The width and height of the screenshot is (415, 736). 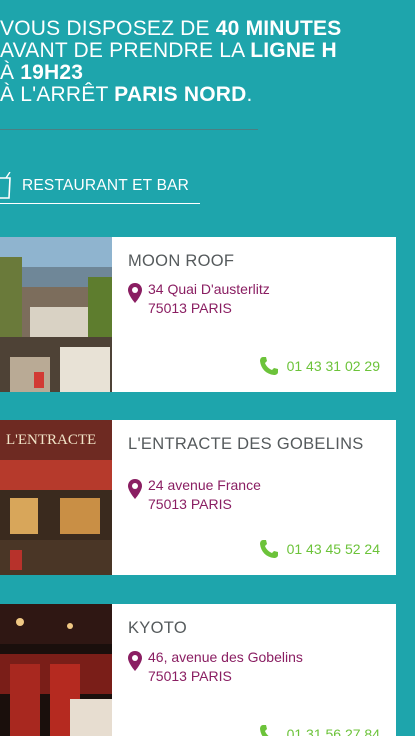 What do you see at coordinates (225, 657) in the screenshot?
I see `address-street: 46, avenue des Gobelins` at bounding box center [225, 657].